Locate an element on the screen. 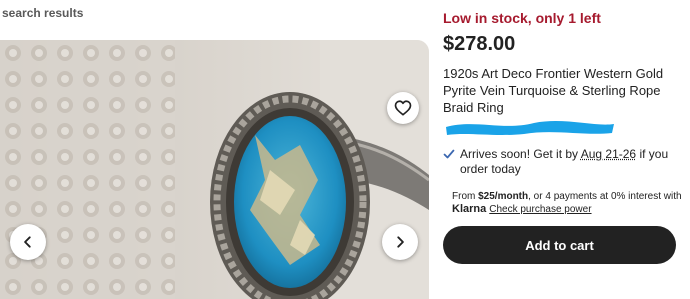  breadcrumb: search results is located at coordinates (42, 13).